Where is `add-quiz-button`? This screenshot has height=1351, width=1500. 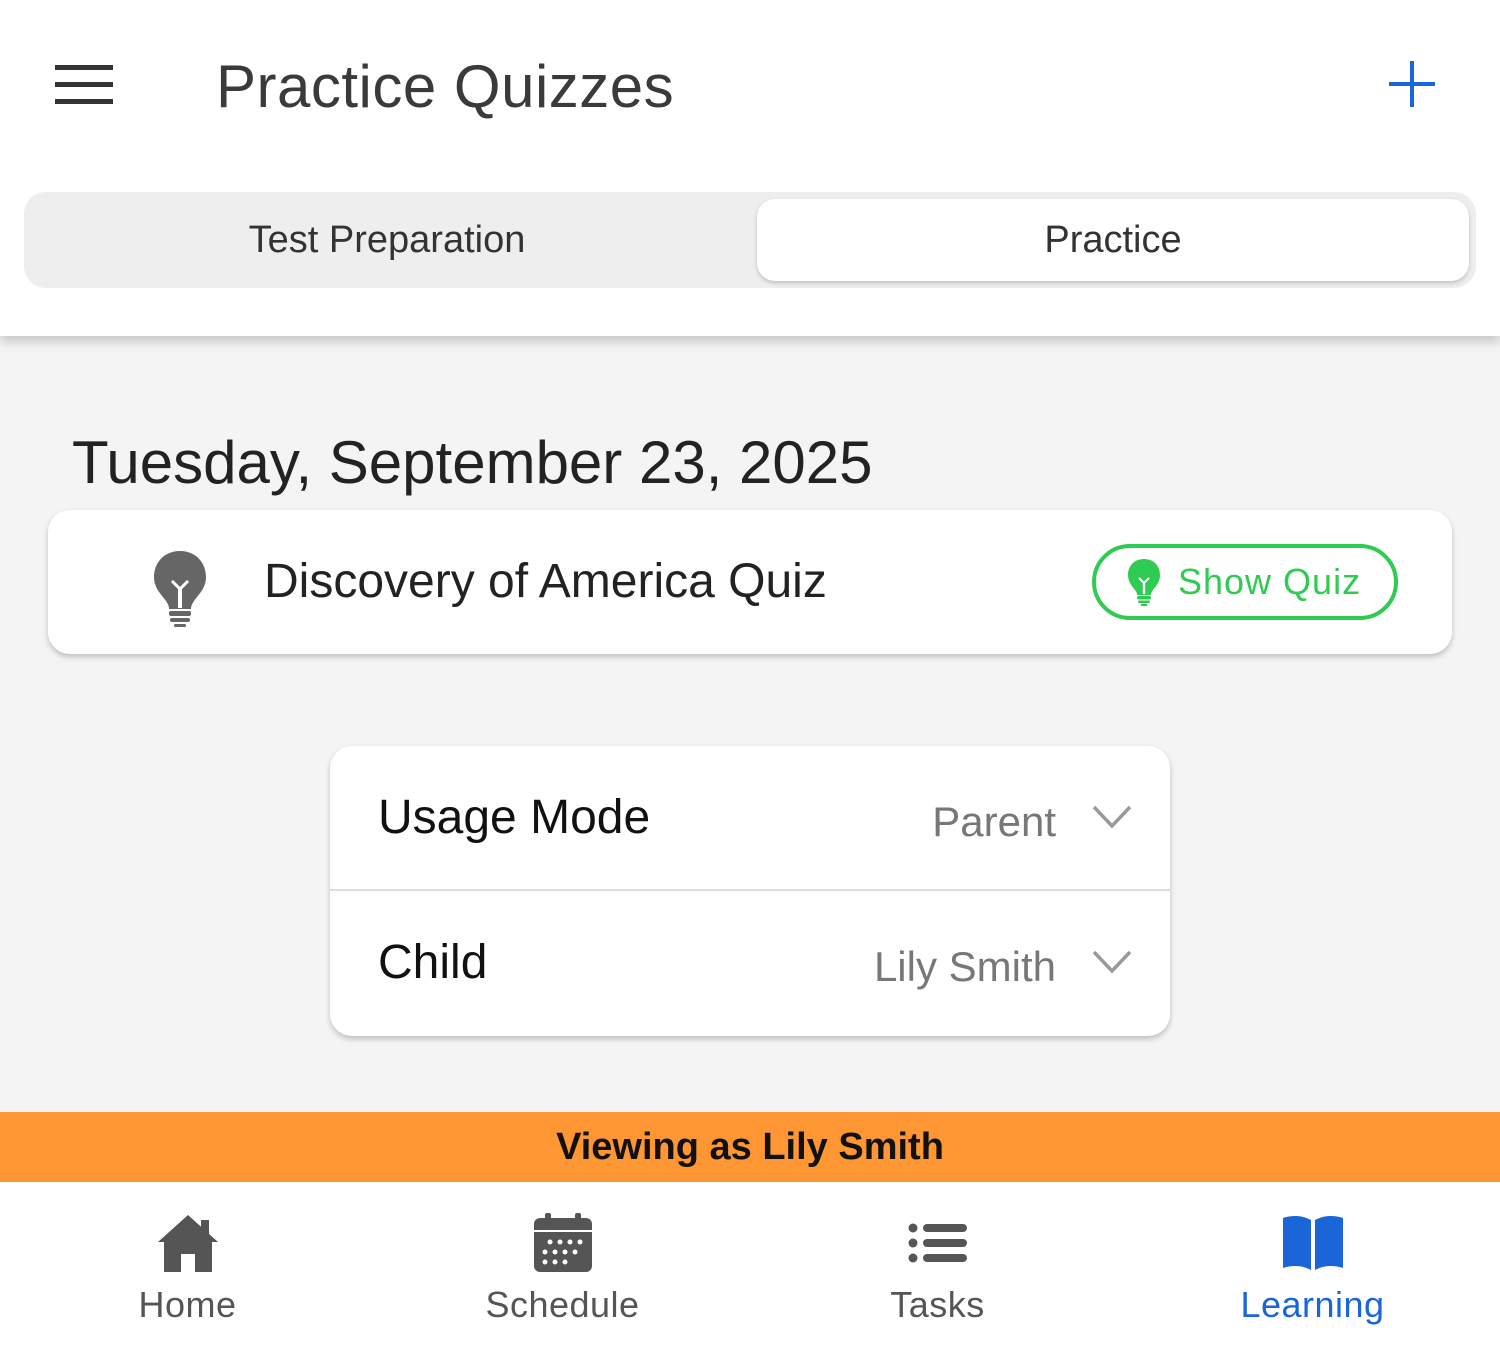 add-quiz-button is located at coordinates (1412, 84).